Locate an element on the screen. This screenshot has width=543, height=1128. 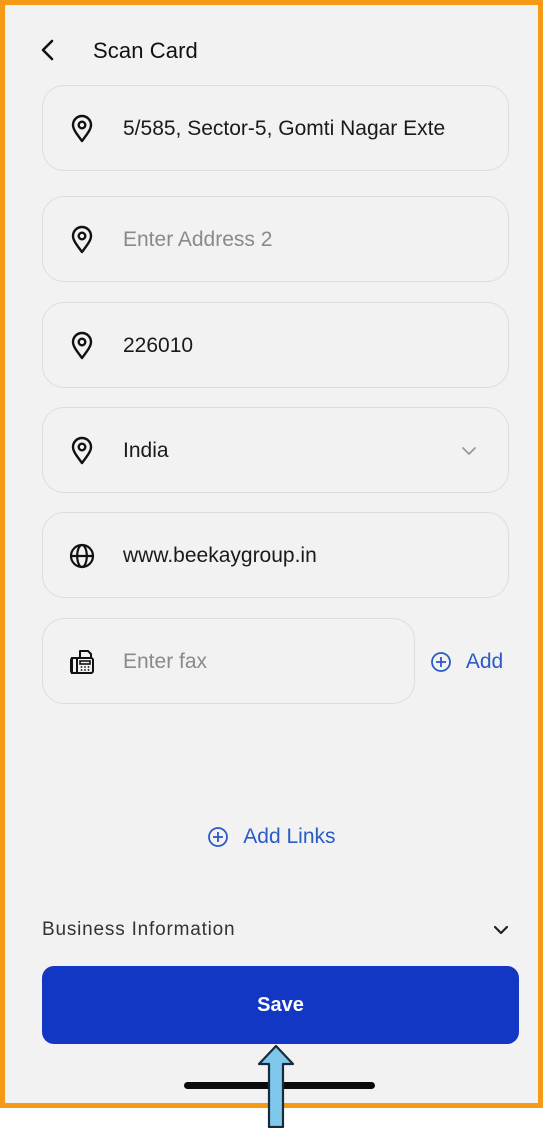
fax-field: Enter fax is located at coordinates (228, 661).